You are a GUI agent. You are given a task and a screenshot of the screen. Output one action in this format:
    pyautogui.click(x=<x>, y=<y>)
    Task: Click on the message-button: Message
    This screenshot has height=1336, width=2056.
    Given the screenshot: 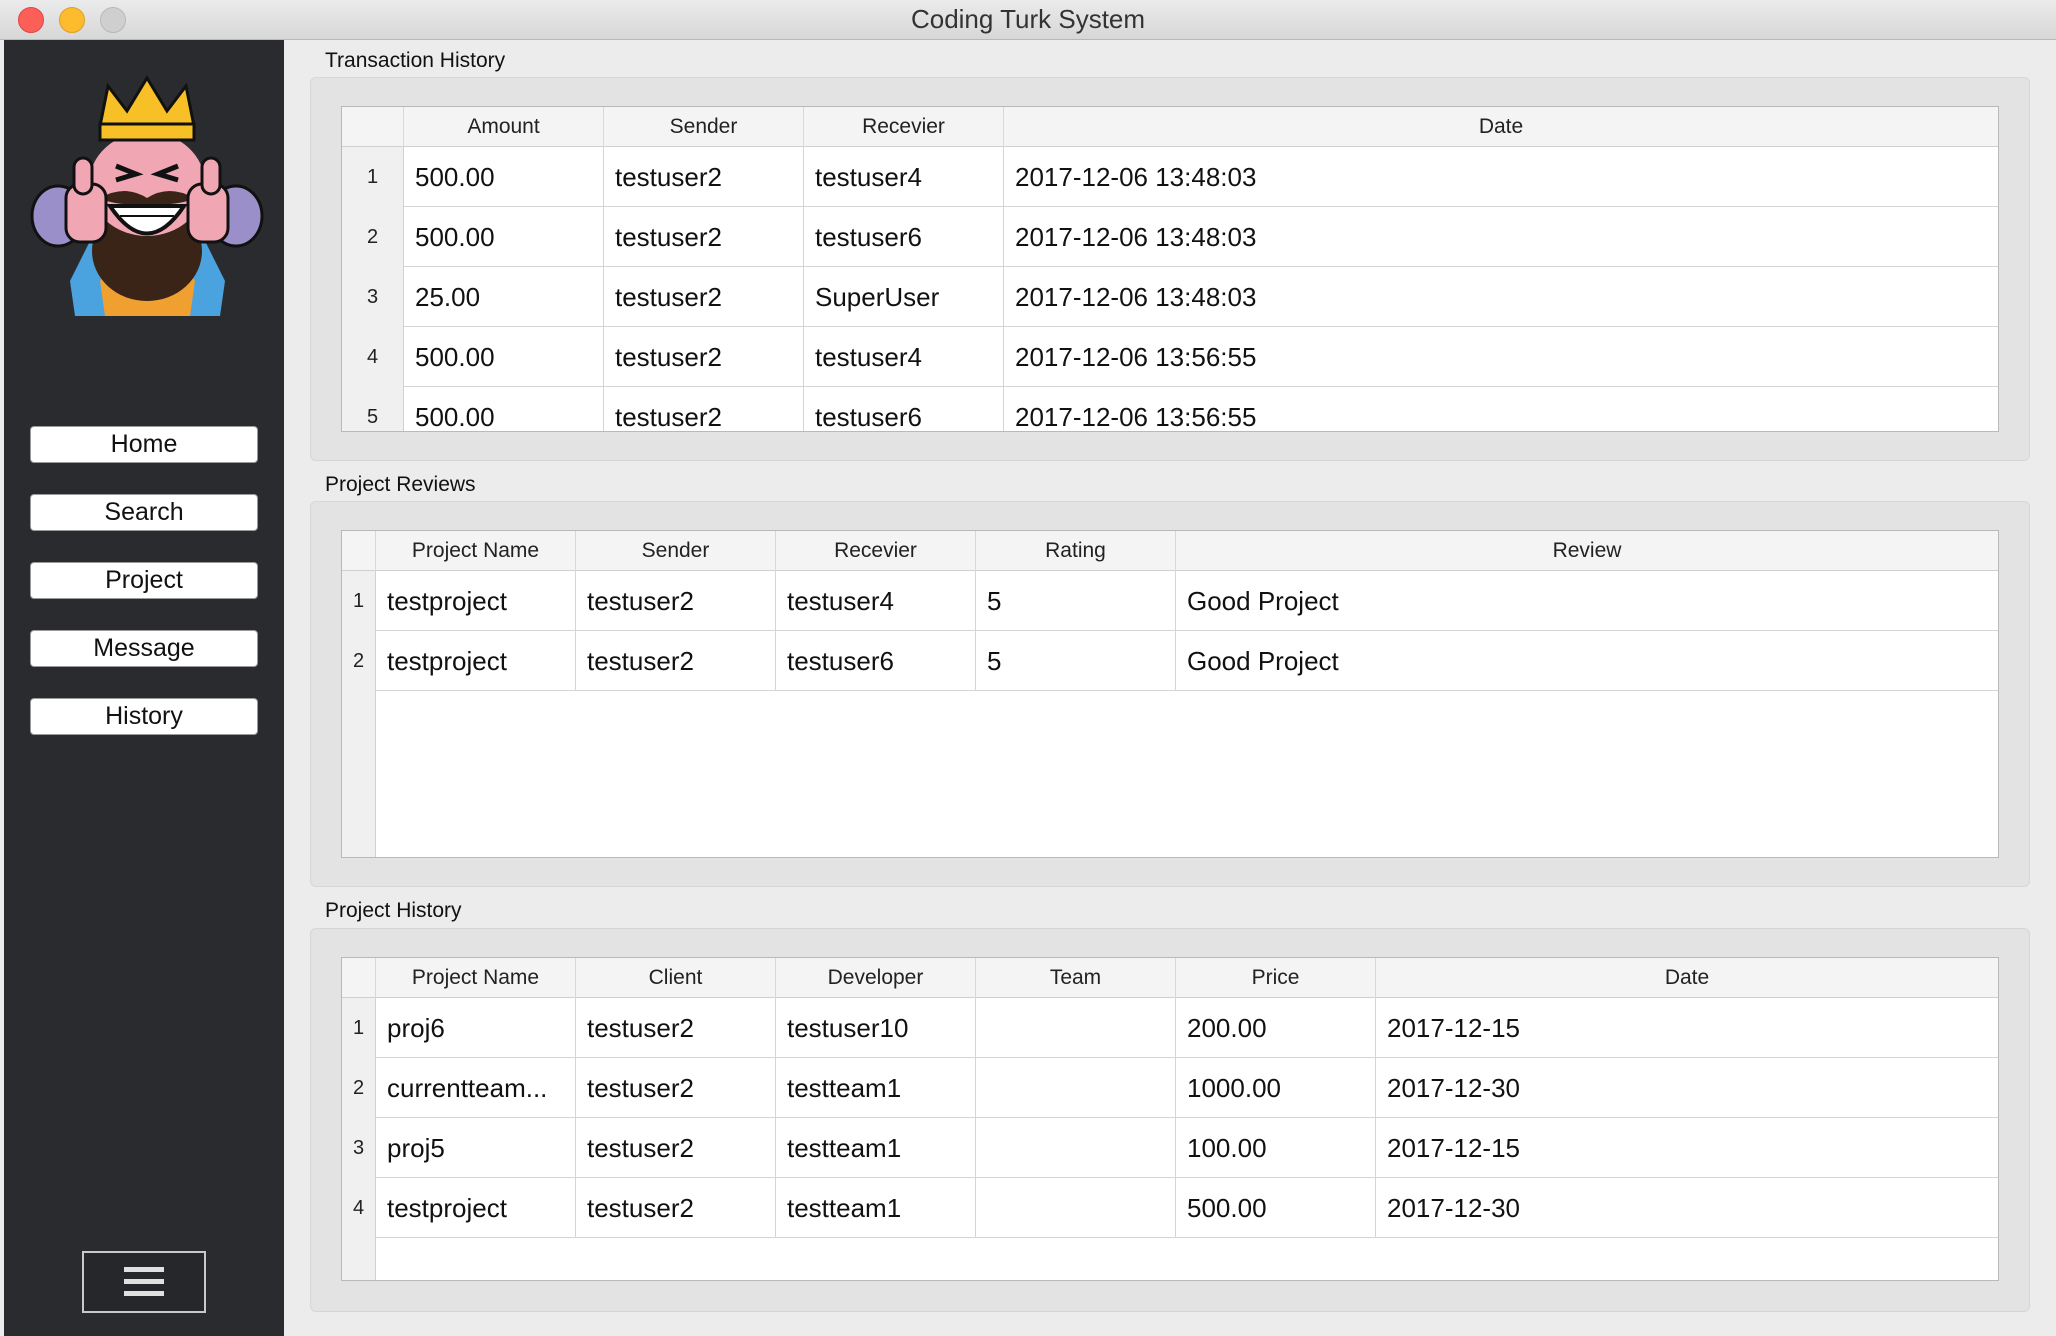 What is the action you would take?
    pyautogui.click(x=144, y=648)
    